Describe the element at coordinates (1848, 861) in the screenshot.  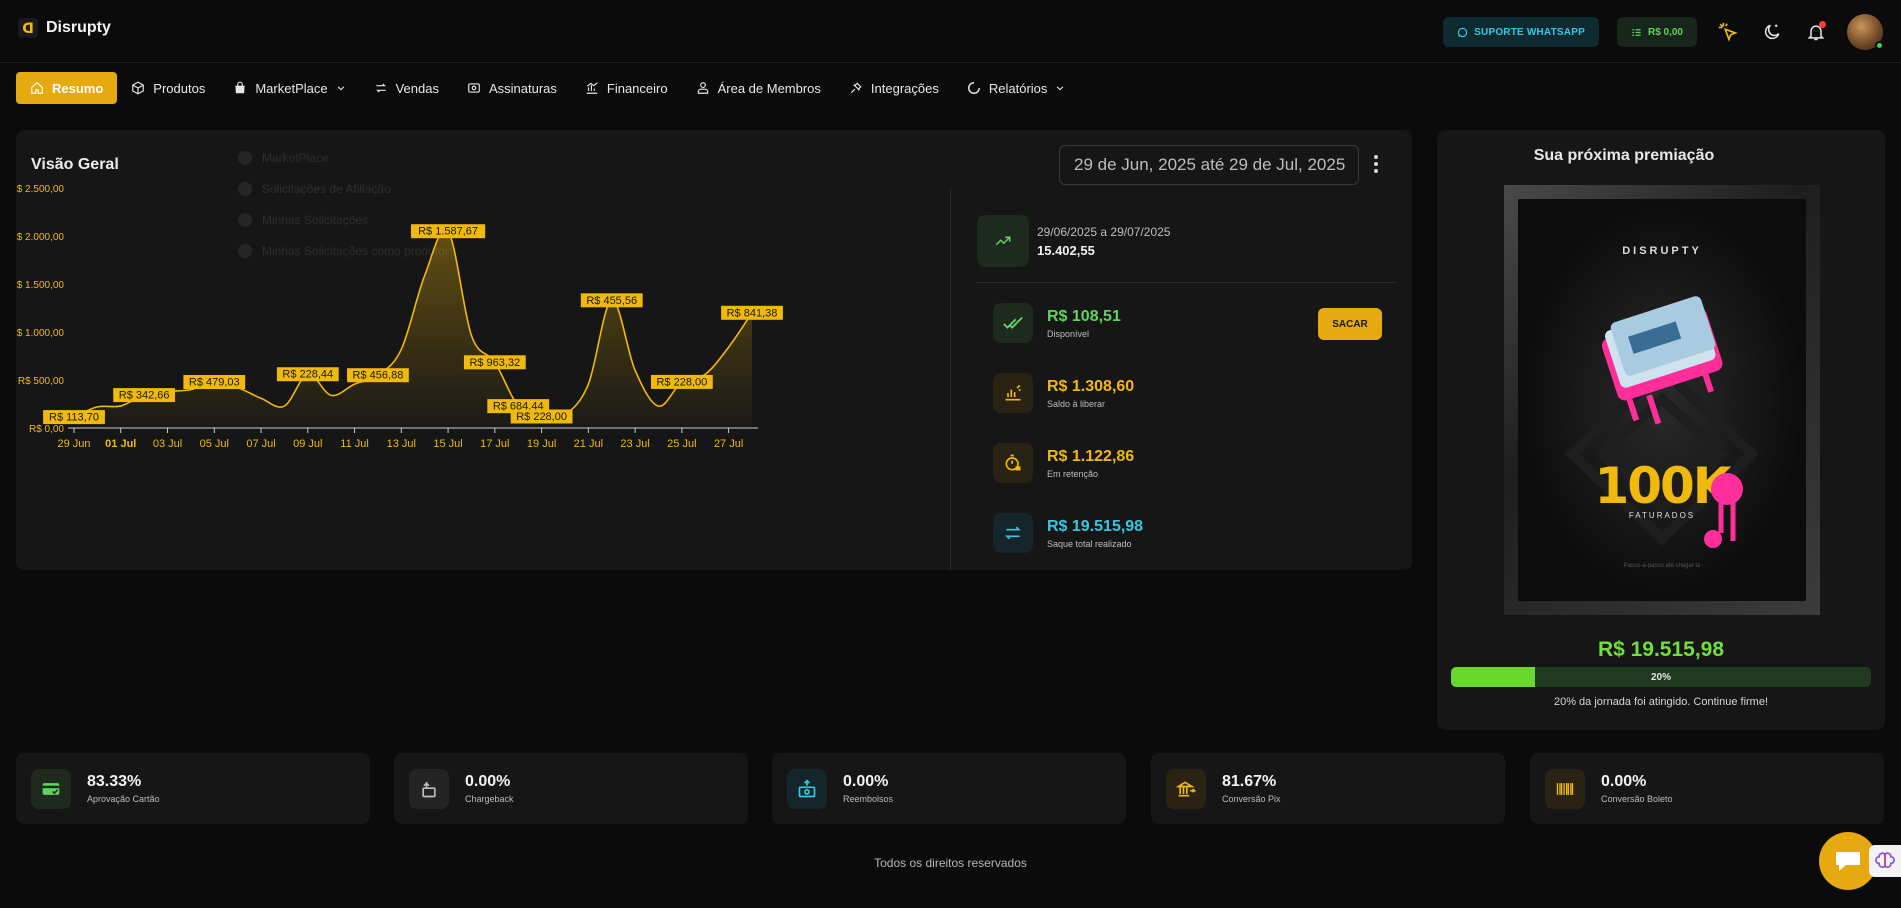
I see `chat-bubble-icon` at that location.